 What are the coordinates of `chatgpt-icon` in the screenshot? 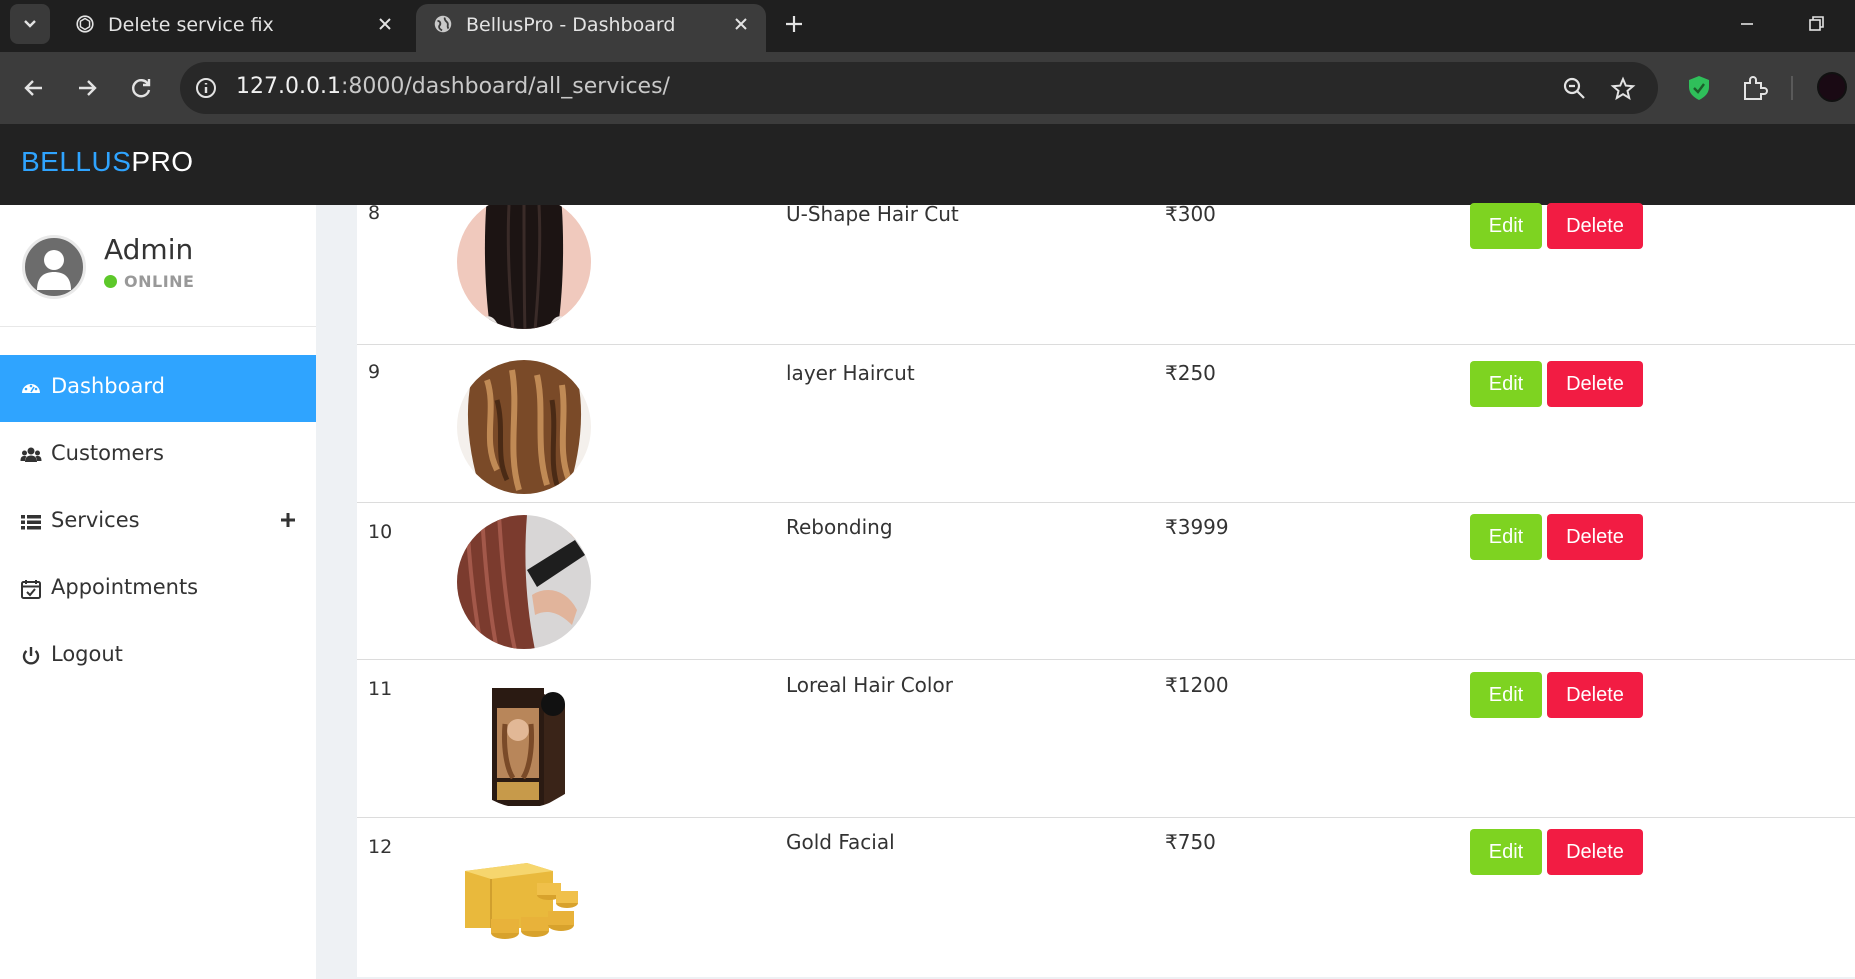 It's located at (85, 24).